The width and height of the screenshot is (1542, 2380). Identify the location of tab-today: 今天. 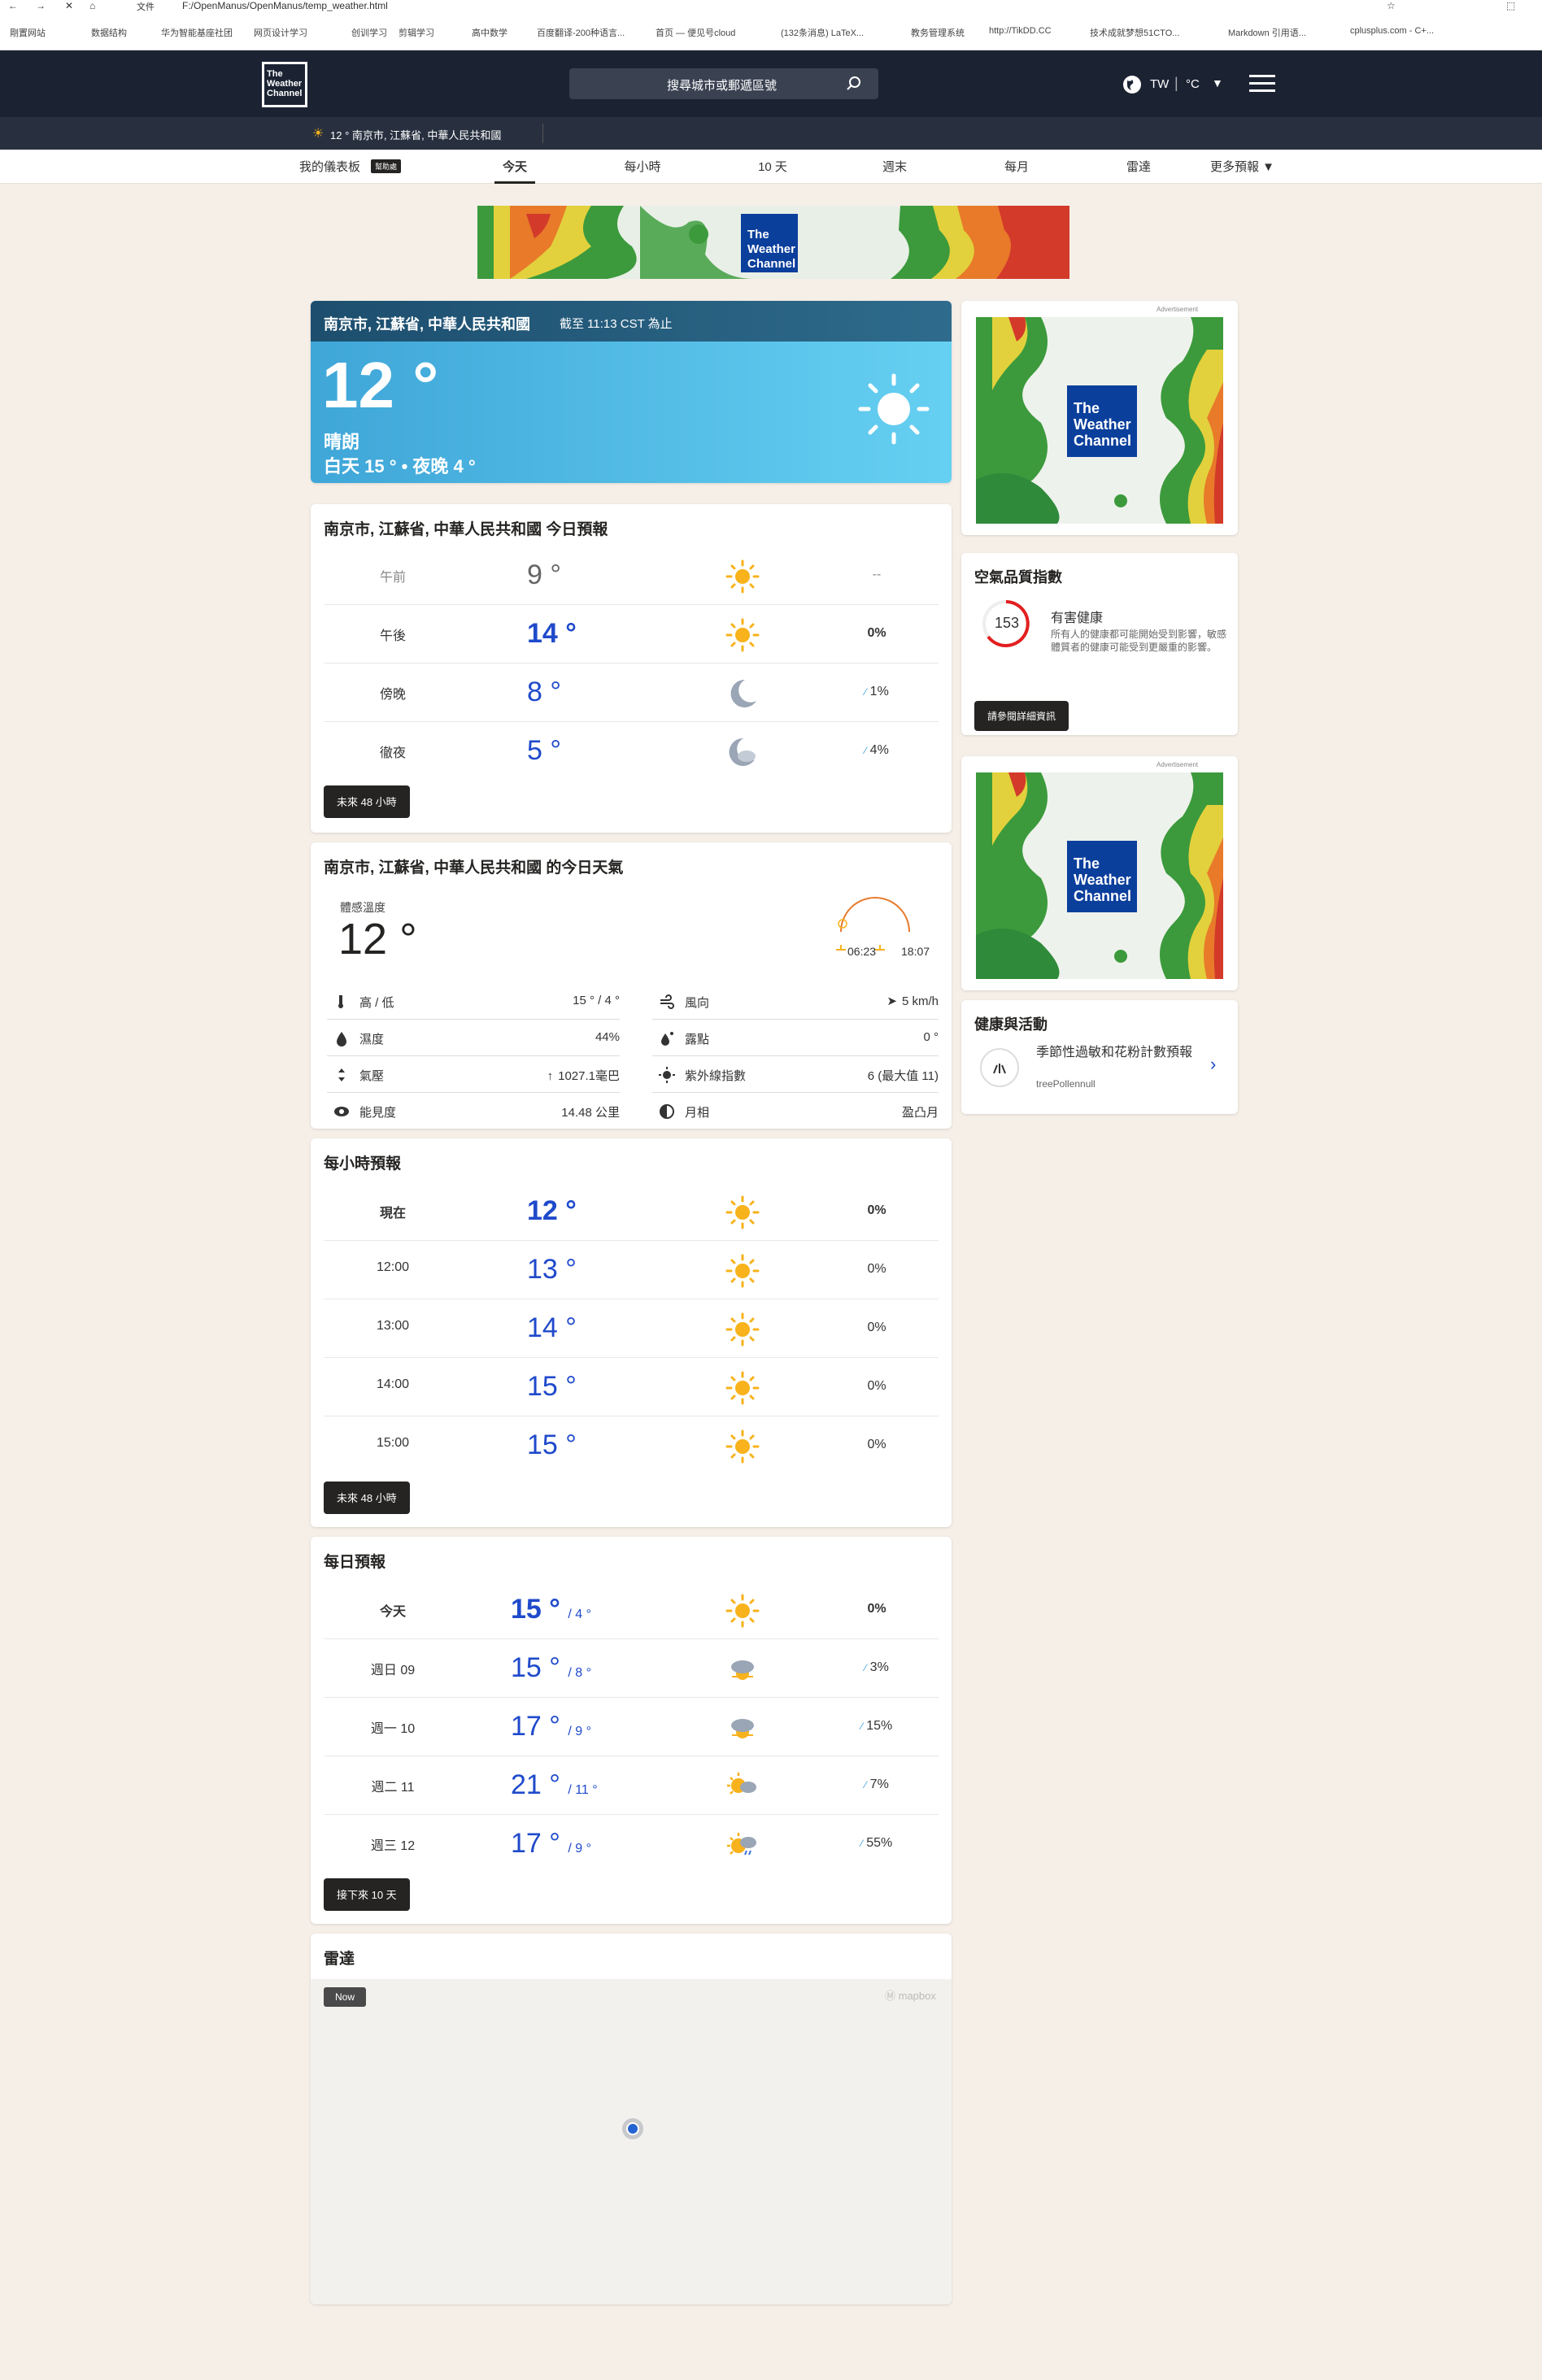
(514, 171).